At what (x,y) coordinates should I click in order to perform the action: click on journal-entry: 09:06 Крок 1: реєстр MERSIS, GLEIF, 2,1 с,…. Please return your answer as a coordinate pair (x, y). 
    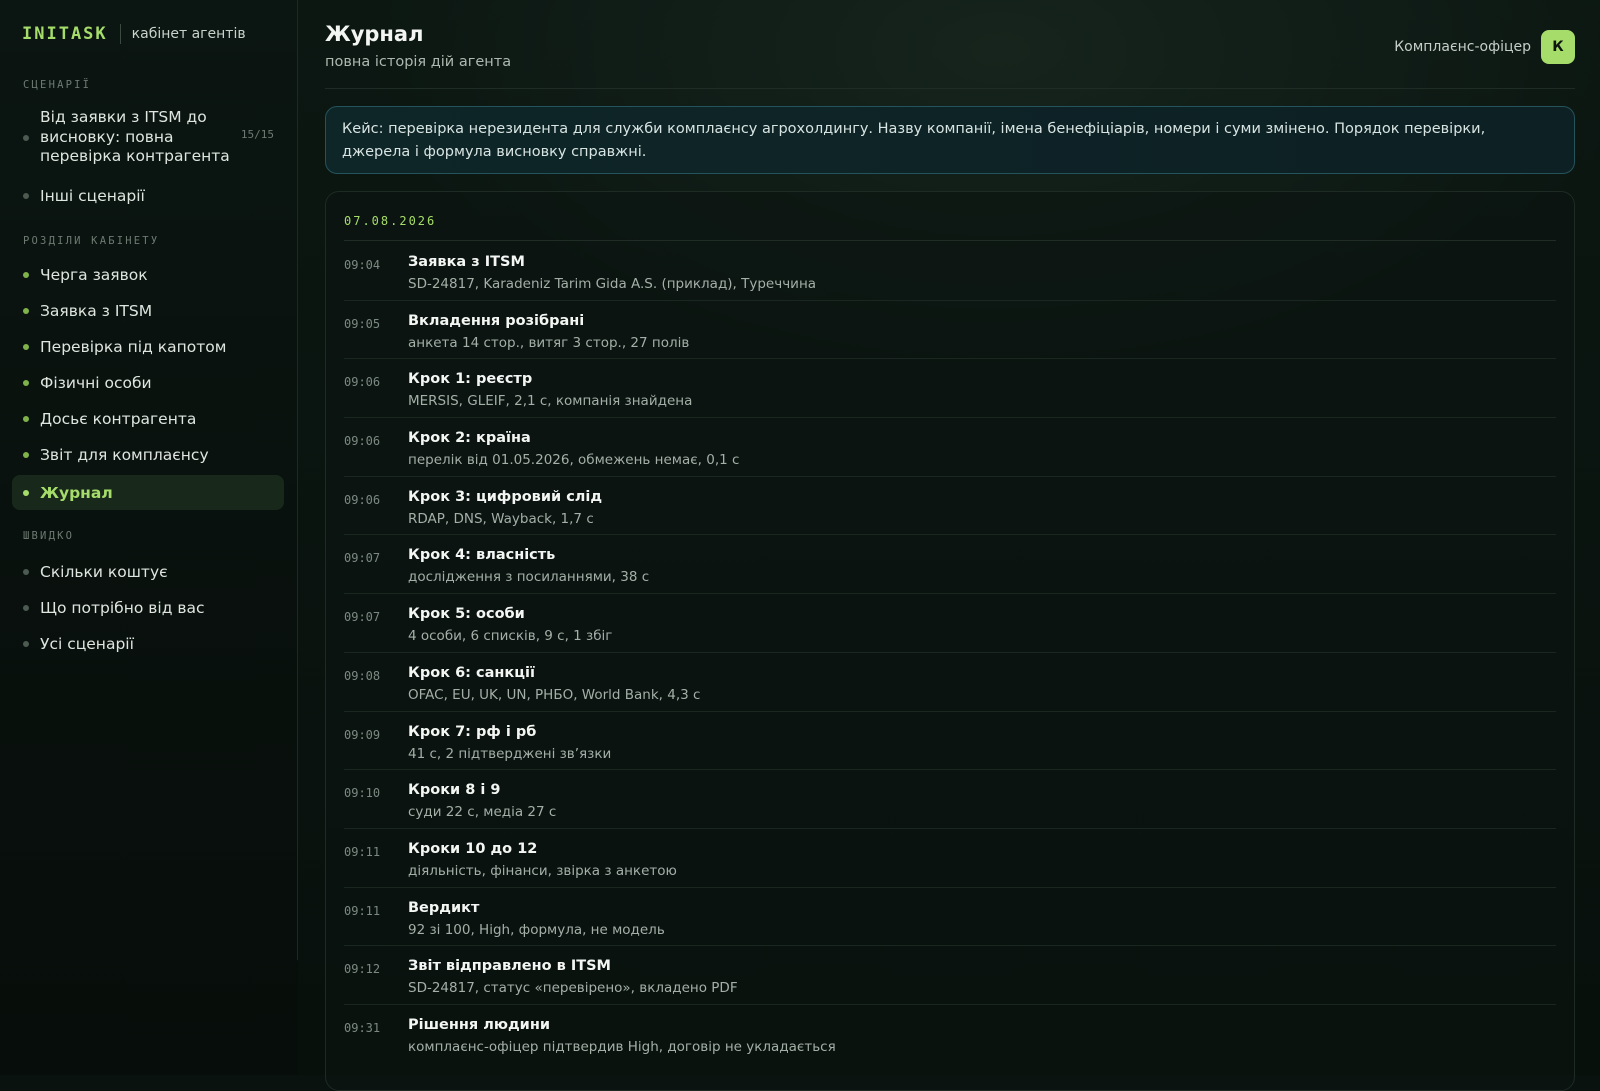
    Looking at the image, I should click on (950, 389).